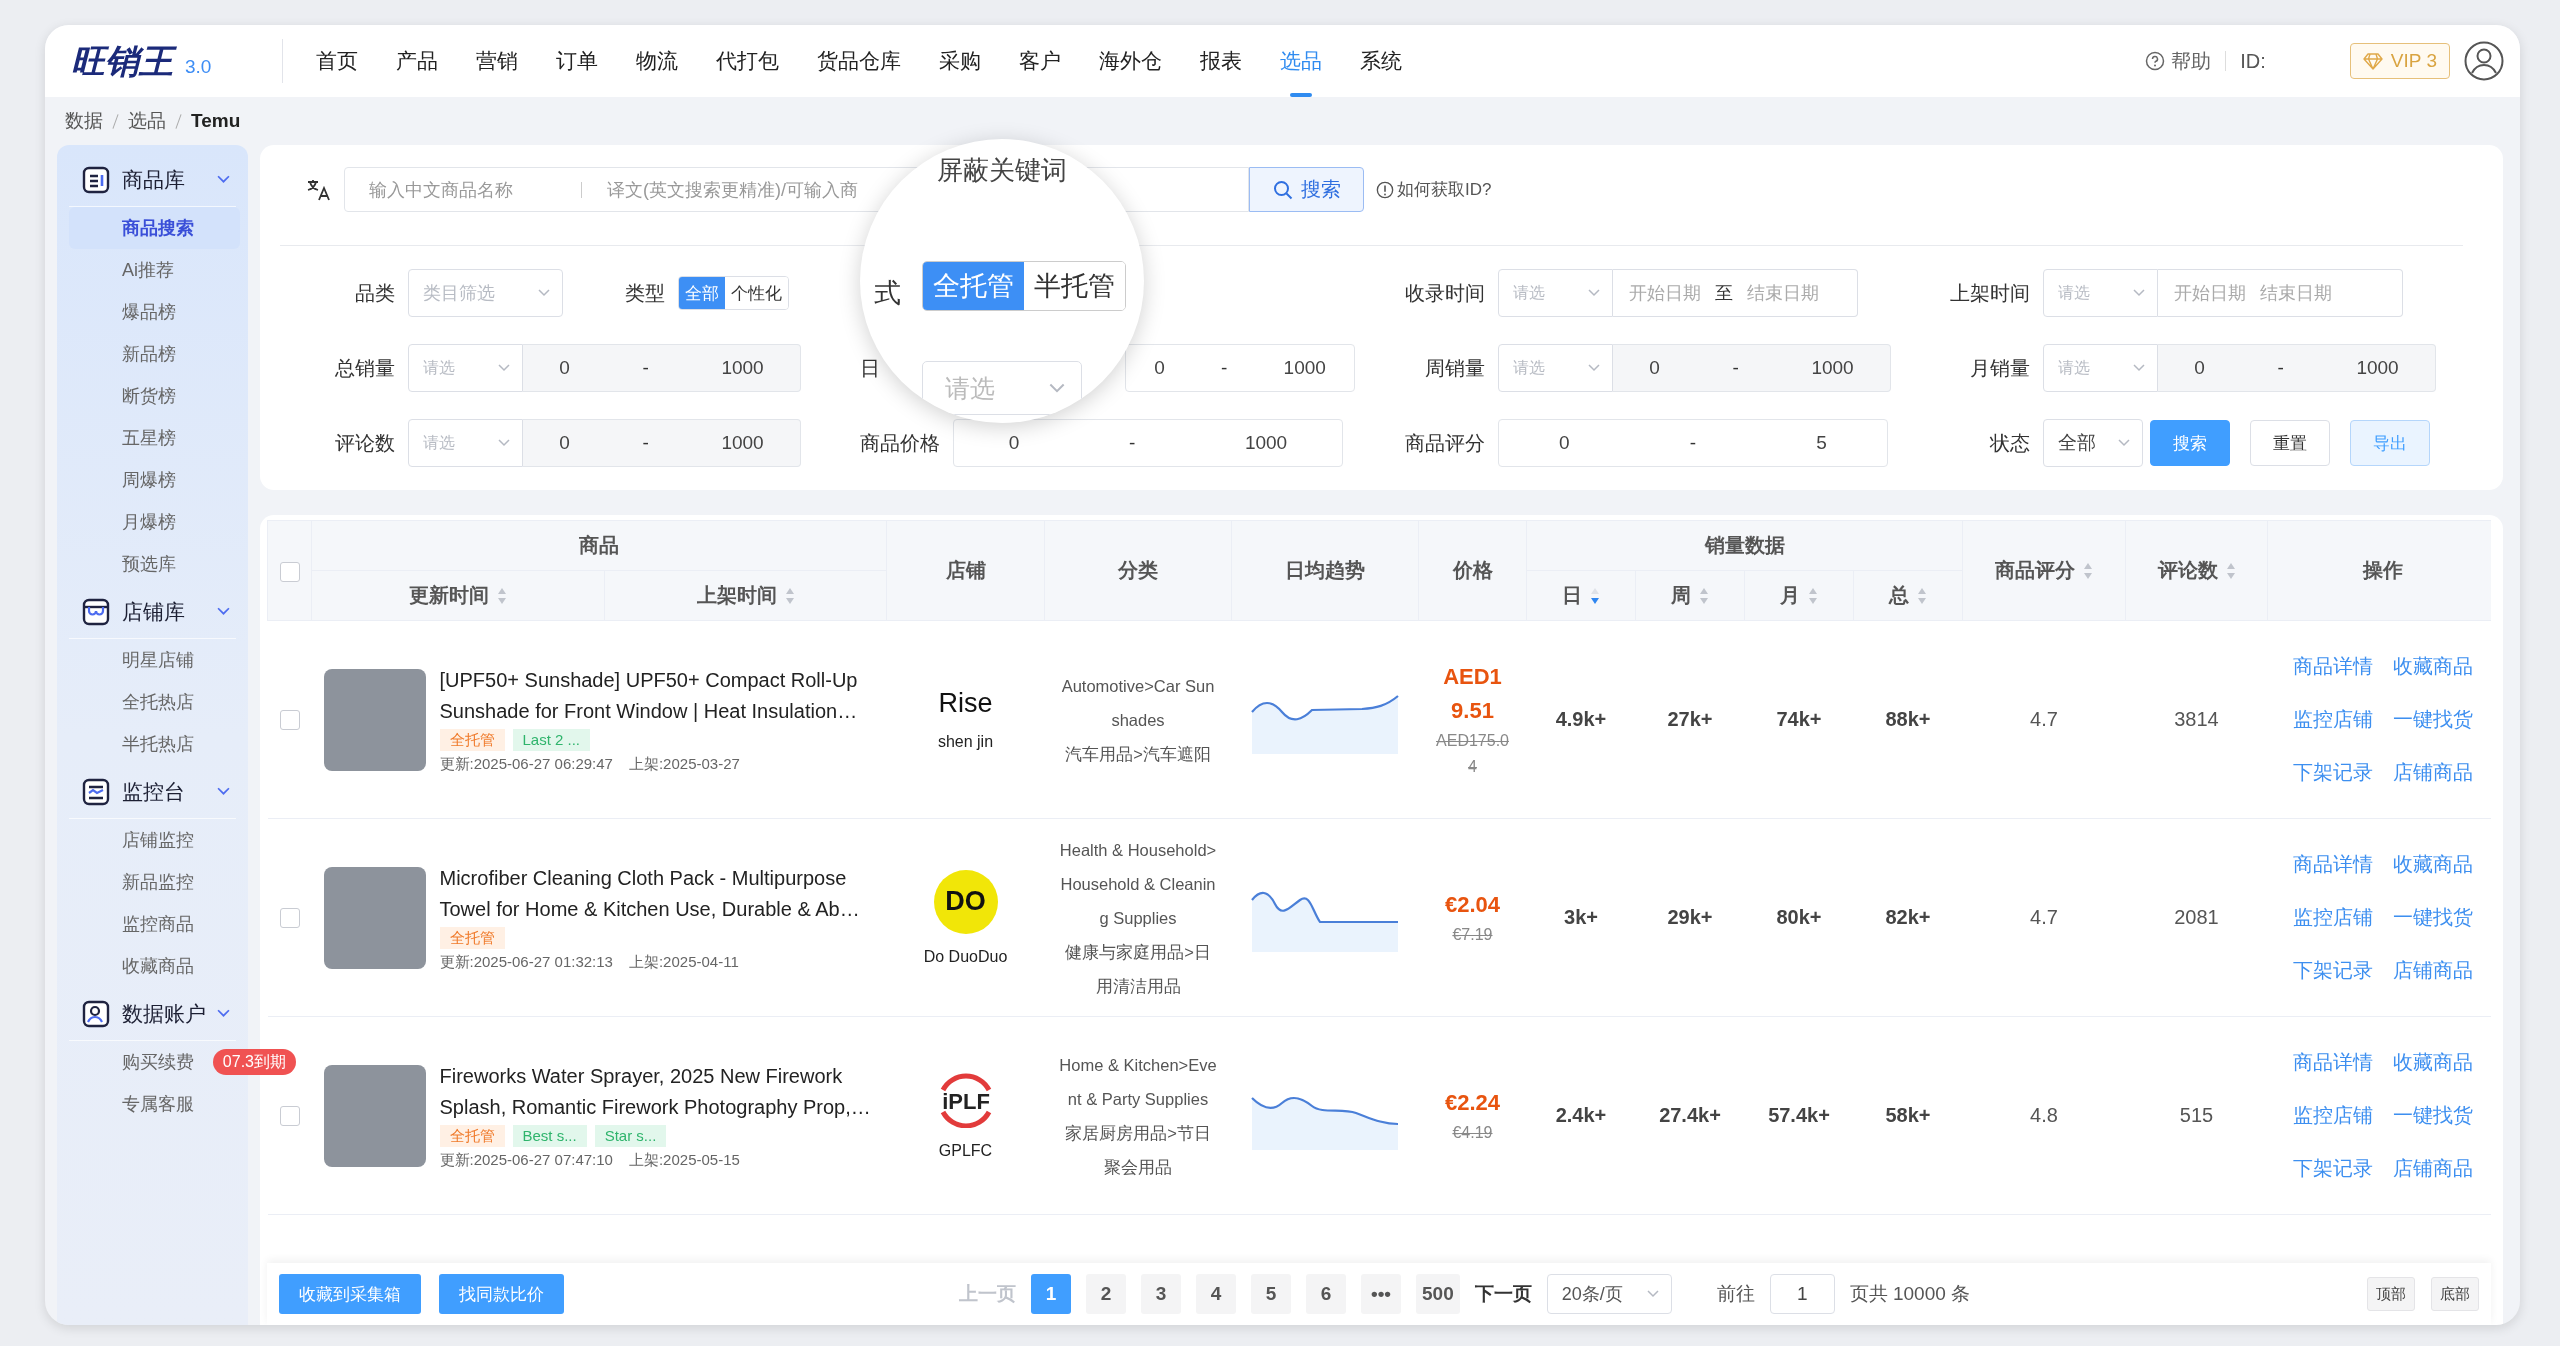 The image size is (2560, 1346). What do you see at coordinates (960, 61) in the screenshot?
I see `nav-tab: 采购` at bounding box center [960, 61].